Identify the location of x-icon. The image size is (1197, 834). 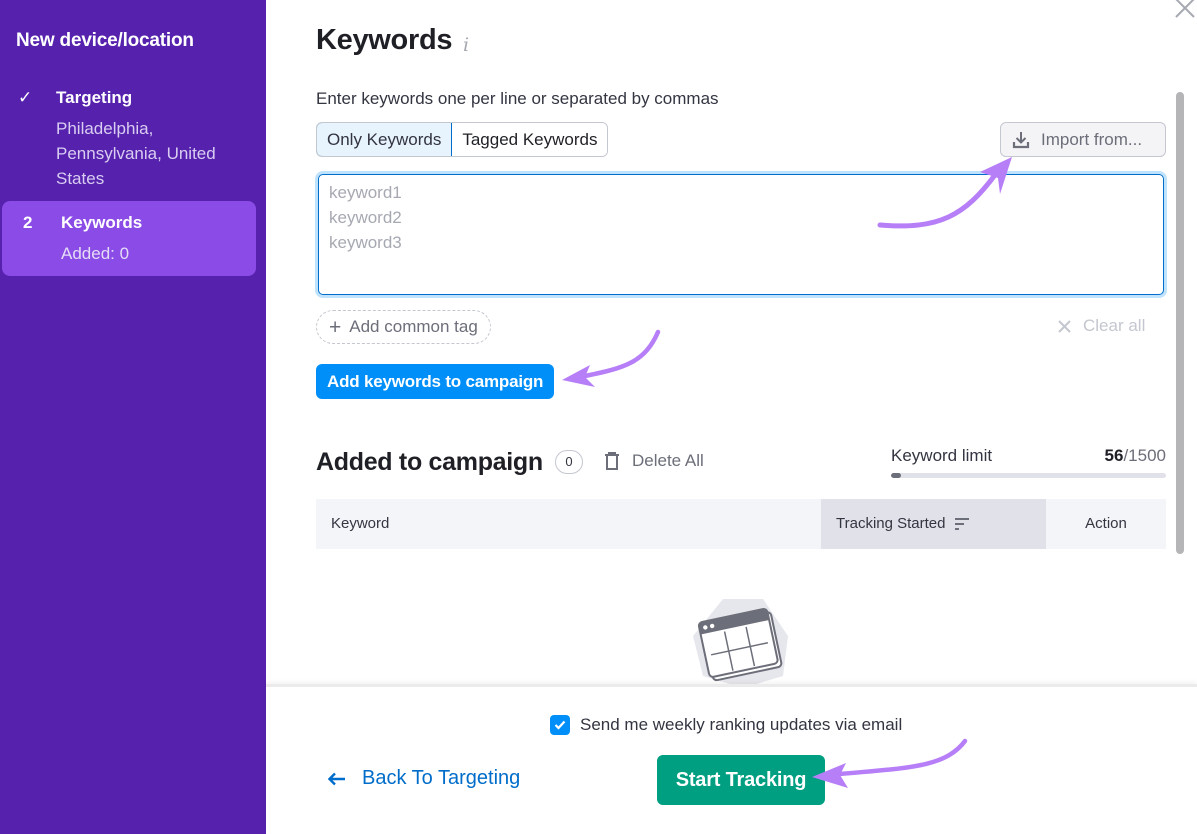
(1064, 326).